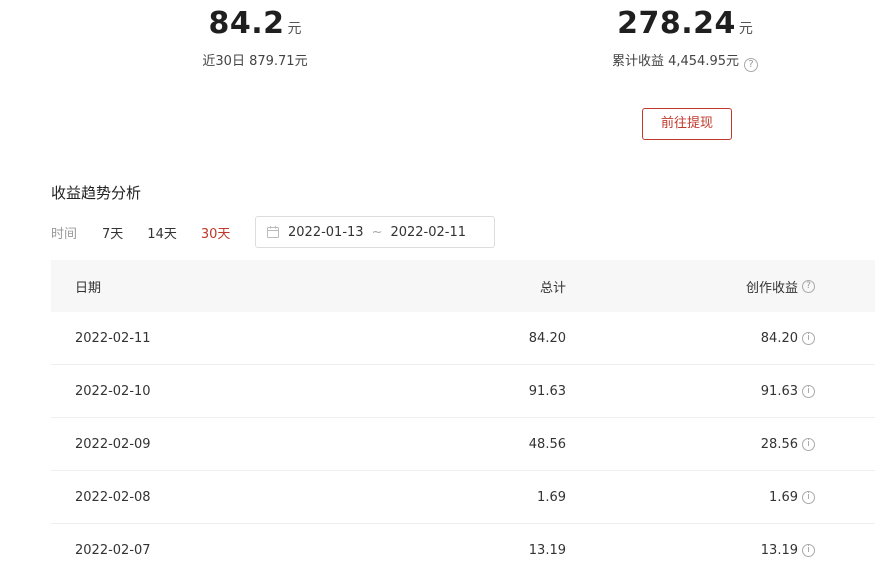  Describe the element at coordinates (162, 232) in the screenshot. I see `filter-14-days: 14天` at that location.